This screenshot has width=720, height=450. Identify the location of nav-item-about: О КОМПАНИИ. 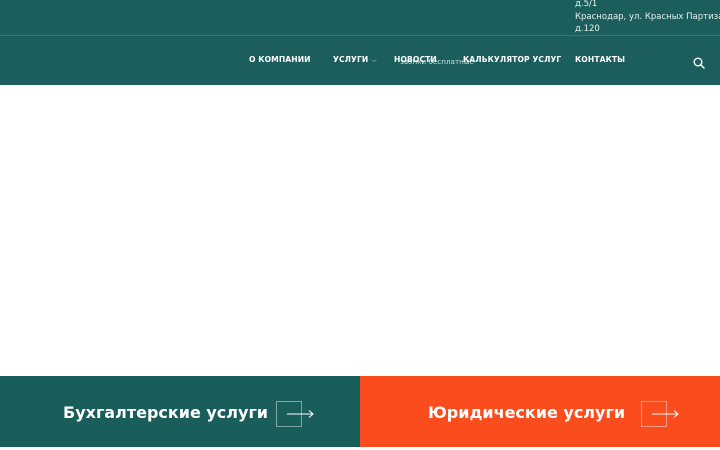
(280, 59).